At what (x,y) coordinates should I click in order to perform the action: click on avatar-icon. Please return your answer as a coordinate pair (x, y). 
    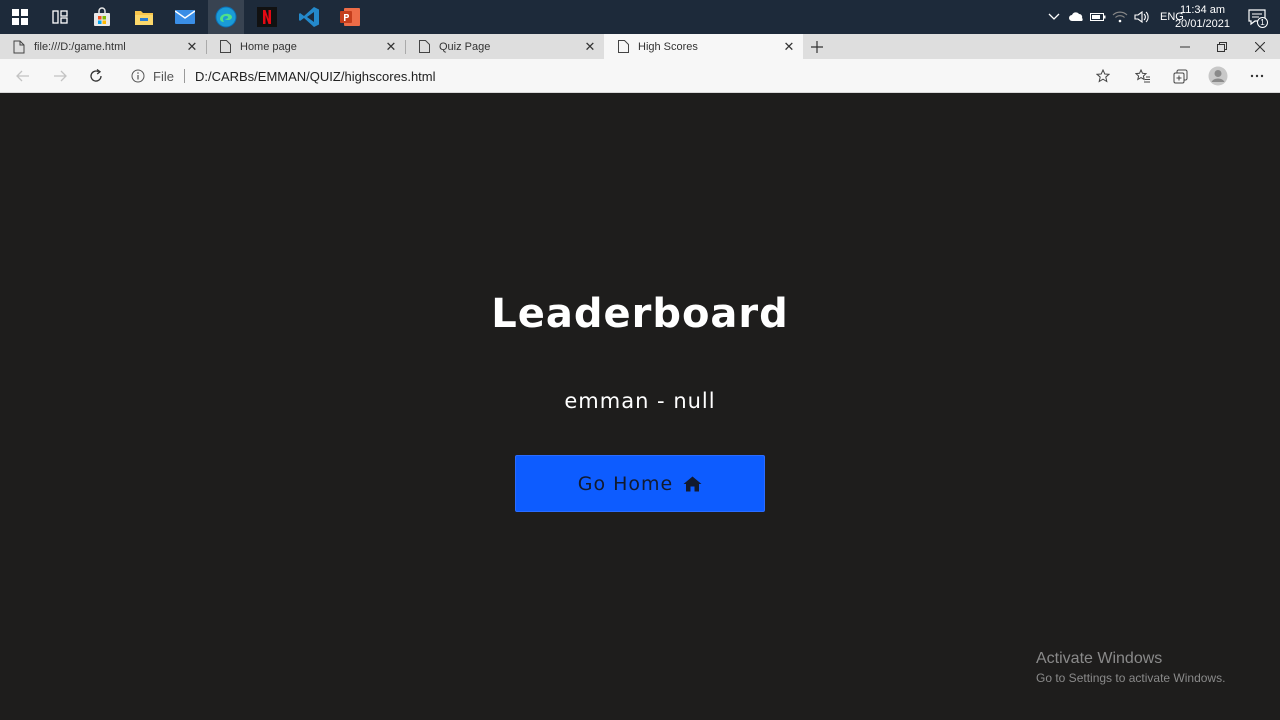
    Looking at the image, I should click on (1218, 76).